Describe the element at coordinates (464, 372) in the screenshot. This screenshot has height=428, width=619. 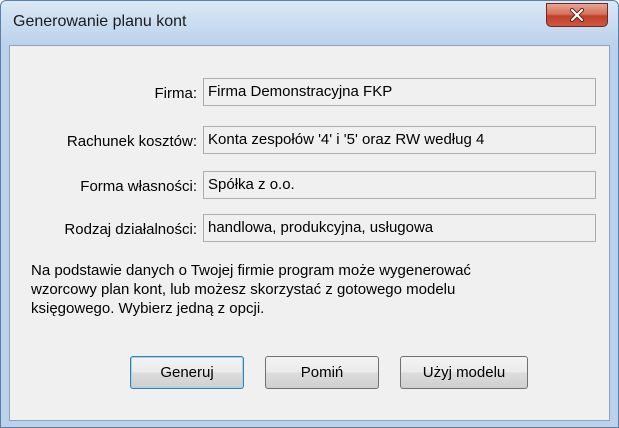
I see `use-model-button: Użyj modelu` at that location.